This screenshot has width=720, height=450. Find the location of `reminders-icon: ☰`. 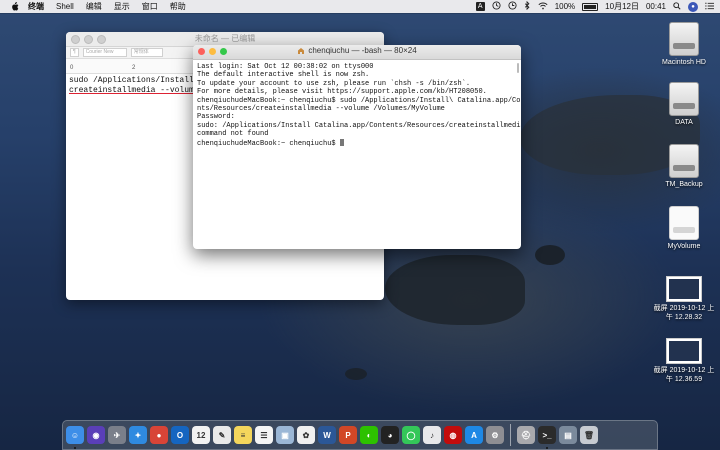

reminders-icon: ☰ is located at coordinates (264, 435).